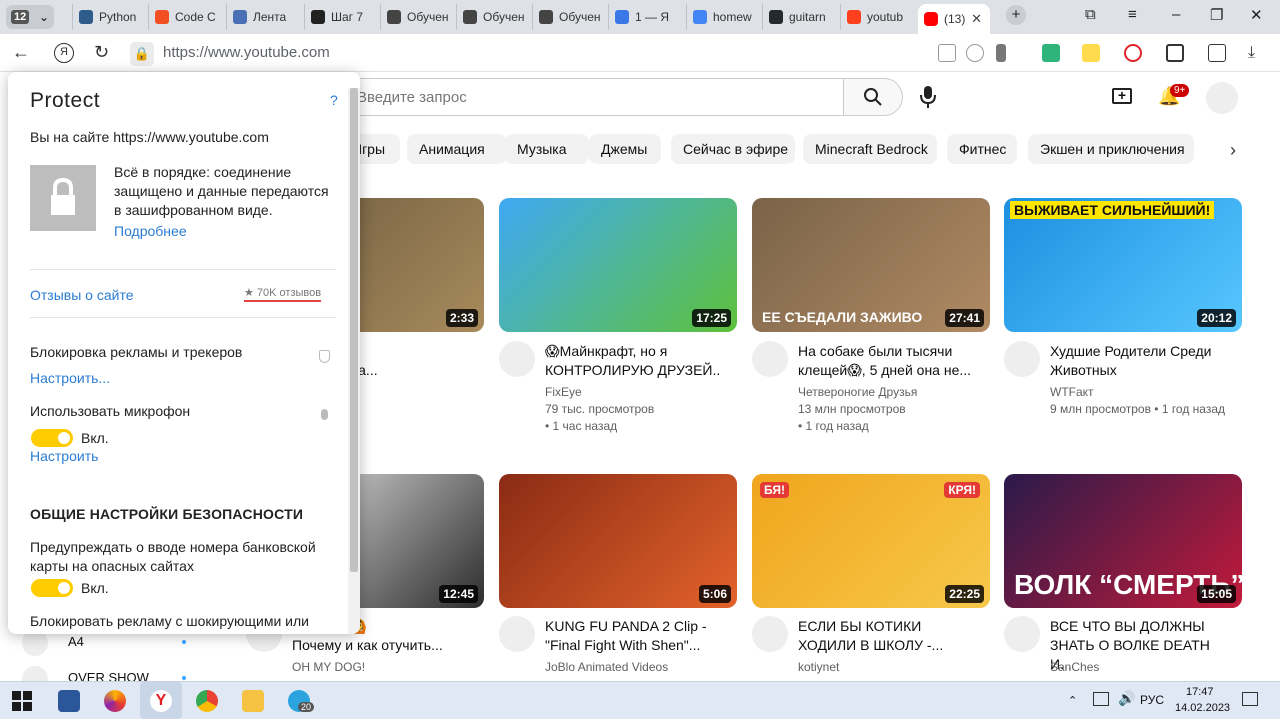 Image resolution: width=1280 pixels, height=719 pixels. What do you see at coordinates (976, 19) in the screenshot?
I see `close-tab-icon: ✕` at bounding box center [976, 19].